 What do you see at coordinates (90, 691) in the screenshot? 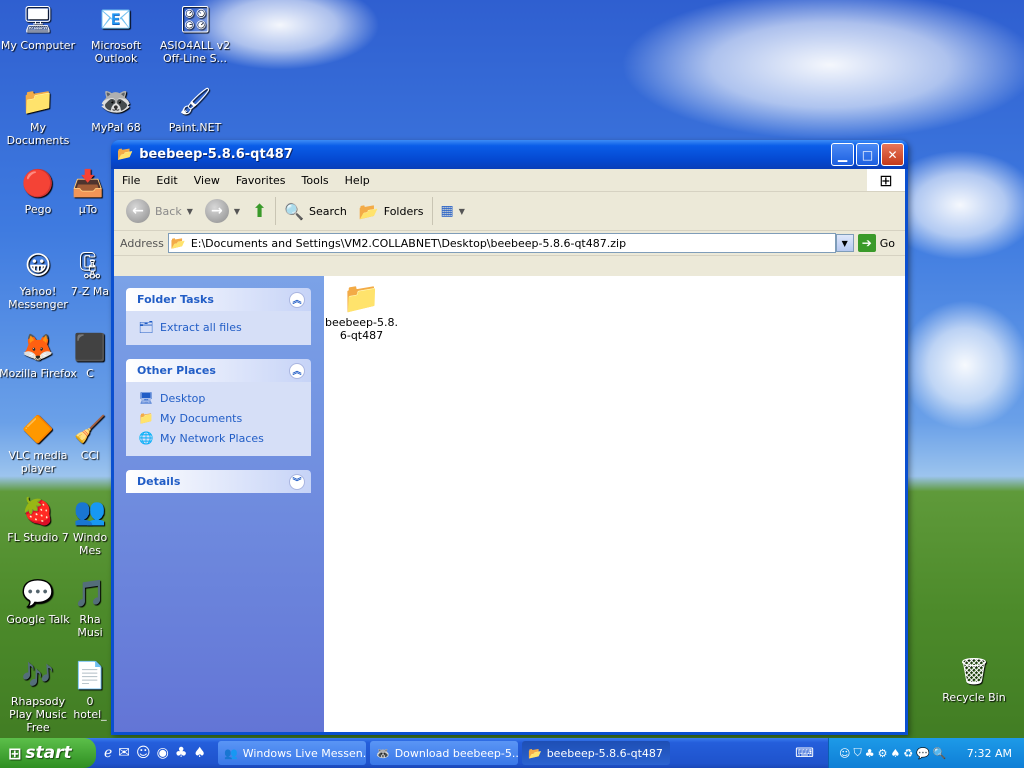
I see `desktop-icon-hotel: 📄 0 hotel_` at bounding box center [90, 691].